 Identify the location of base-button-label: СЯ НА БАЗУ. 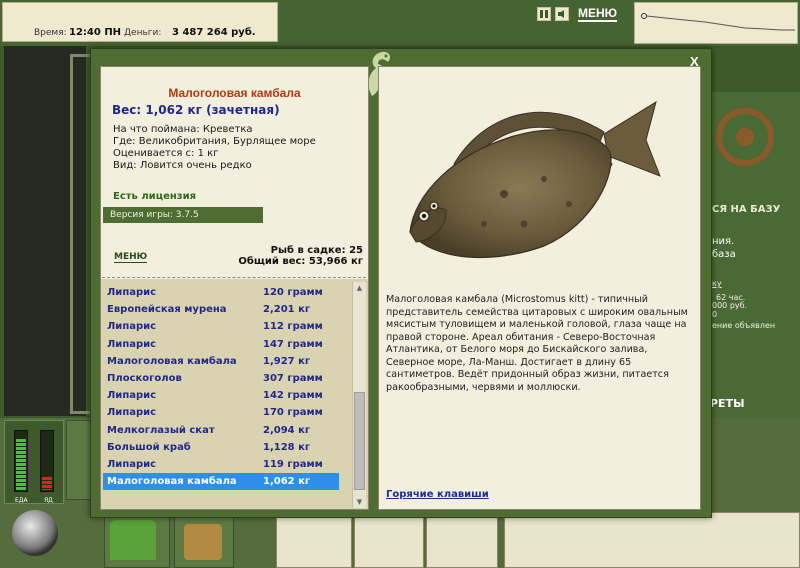
(746, 209).